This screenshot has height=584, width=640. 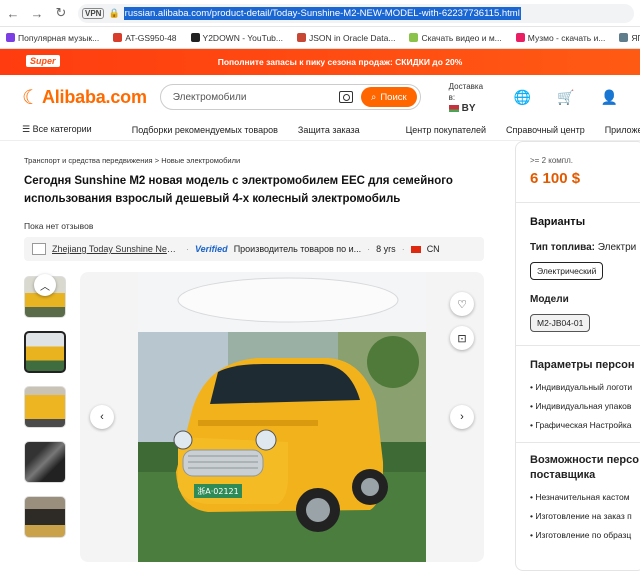 What do you see at coordinates (609, 97) in the screenshot?
I see `user-icon: 👤` at bounding box center [609, 97].